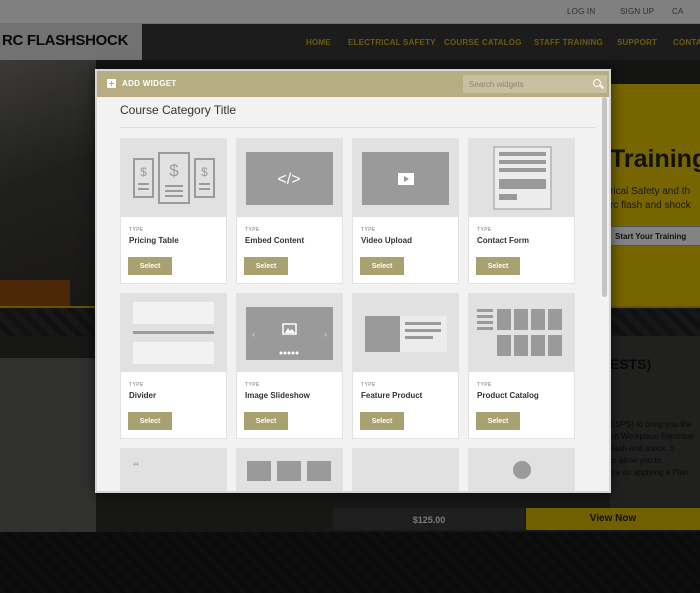  I want to click on divider-icon, so click(173, 333).